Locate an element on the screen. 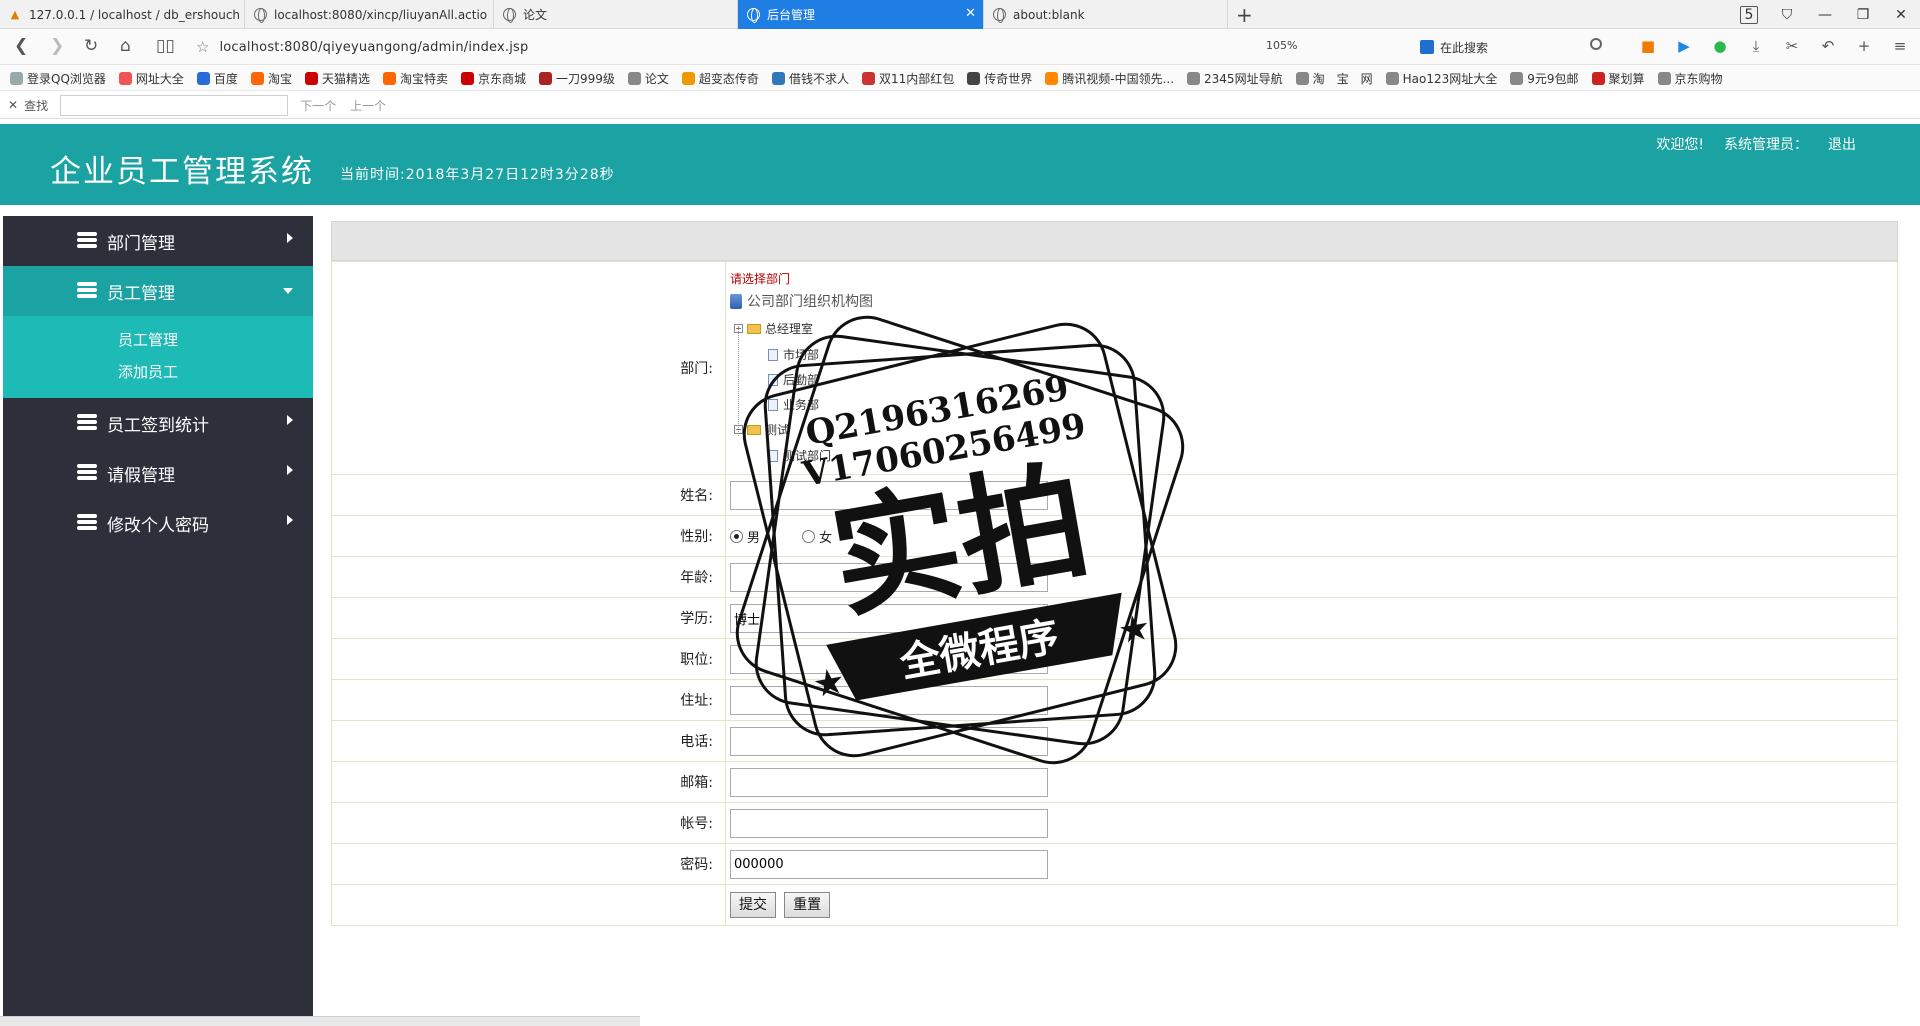  bookmark-item: 京东商城 is located at coordinates (493, 78).